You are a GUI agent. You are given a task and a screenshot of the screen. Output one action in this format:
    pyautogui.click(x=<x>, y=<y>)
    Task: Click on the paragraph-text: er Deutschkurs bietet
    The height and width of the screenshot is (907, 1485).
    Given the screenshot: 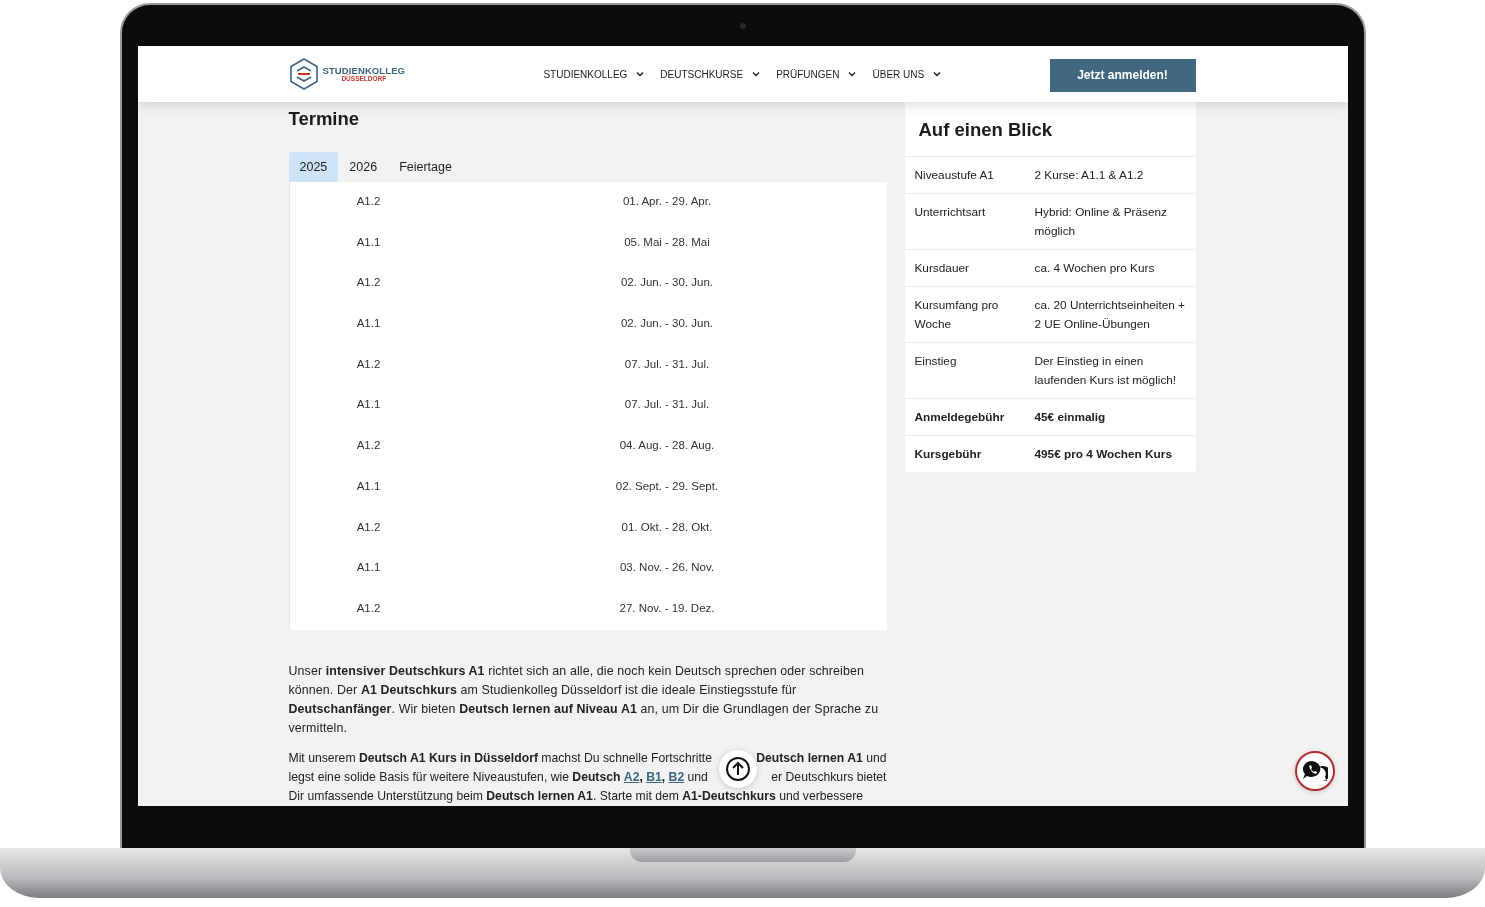 What is the action you would take?
    pyautogui.click(x=829, y=777)
    